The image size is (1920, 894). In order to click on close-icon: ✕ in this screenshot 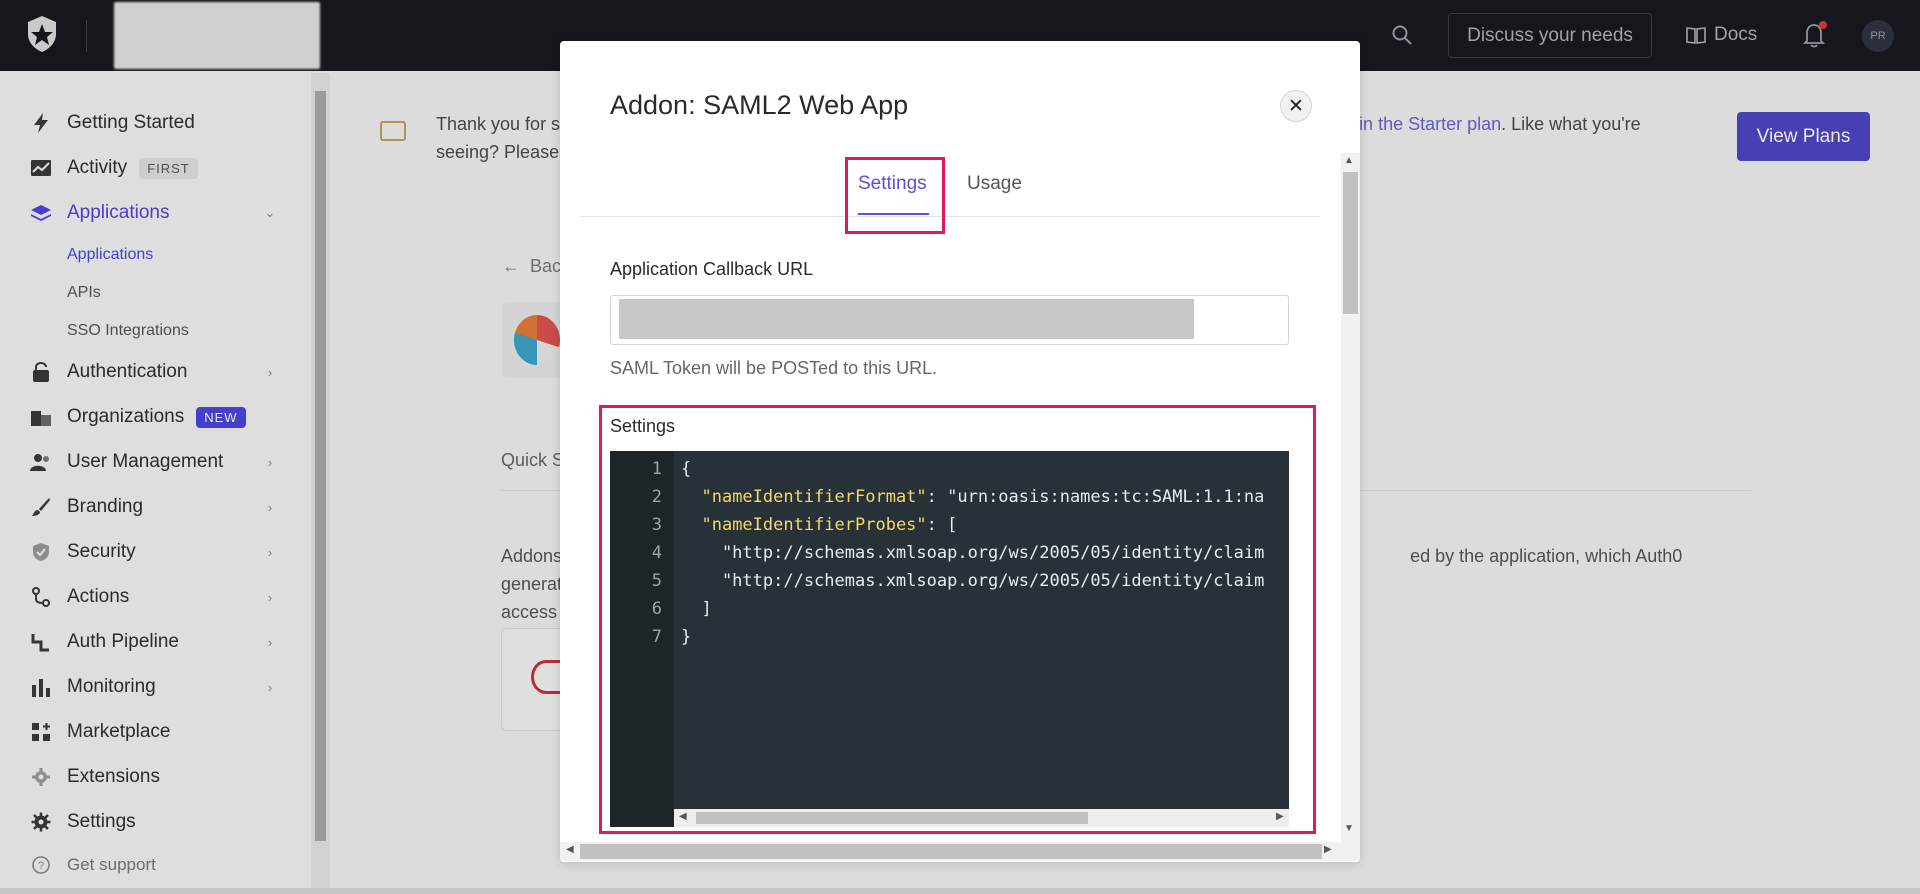, I will do `click(1296, 106)`.